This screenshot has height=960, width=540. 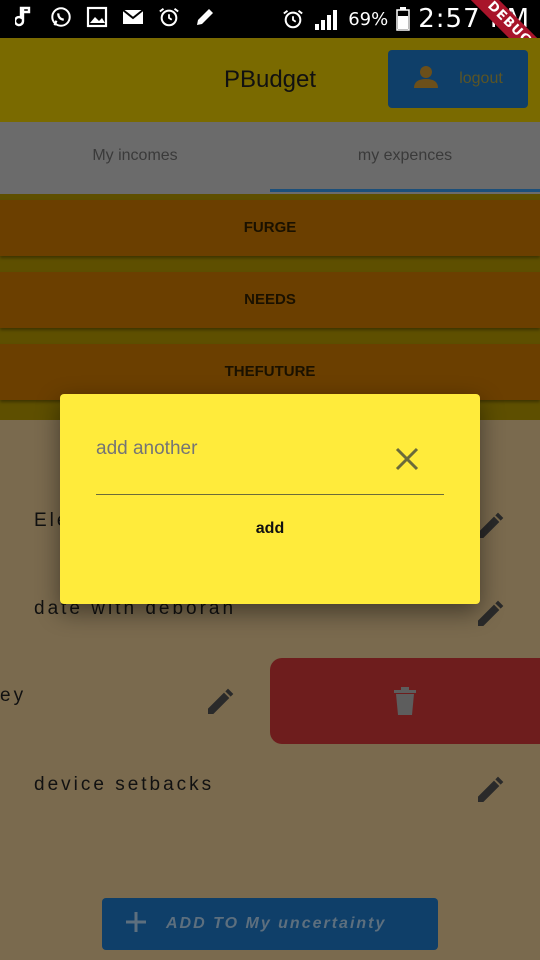 I want to click on swipe-delete-background, so click(x=405, y=701).